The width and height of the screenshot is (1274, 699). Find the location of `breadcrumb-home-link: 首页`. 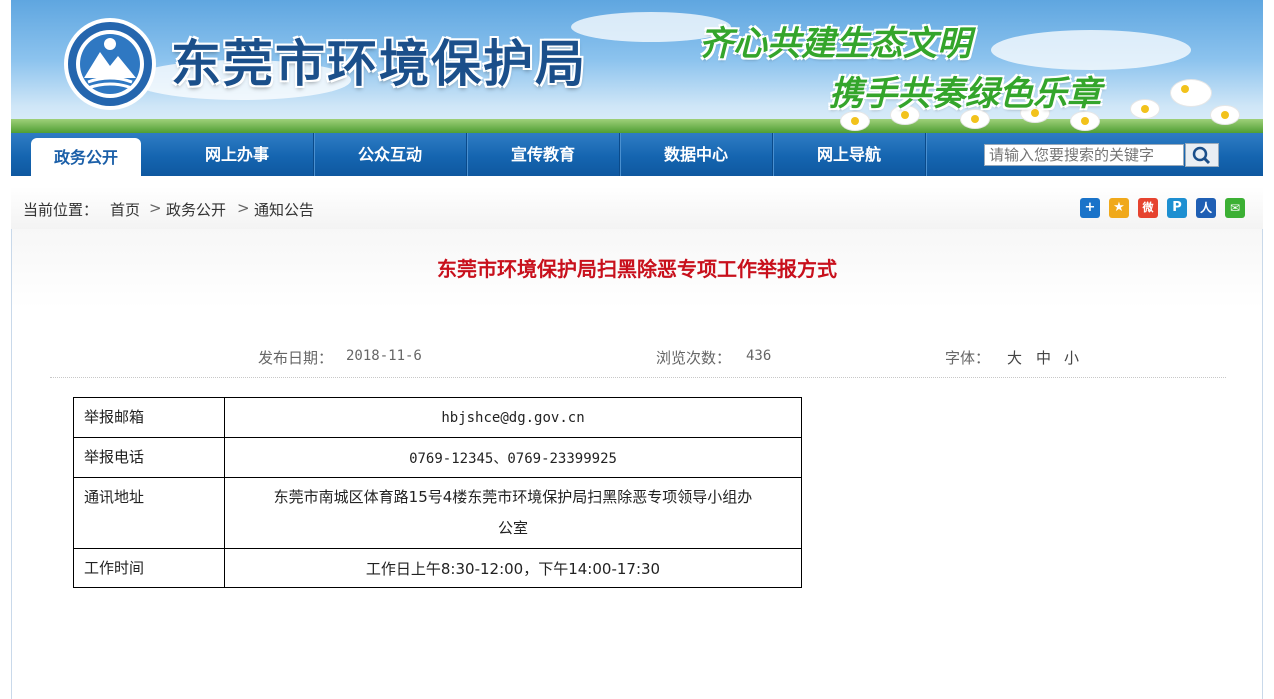

breadcrumb-home-link: 首页 is located at coordinates (125, 209).